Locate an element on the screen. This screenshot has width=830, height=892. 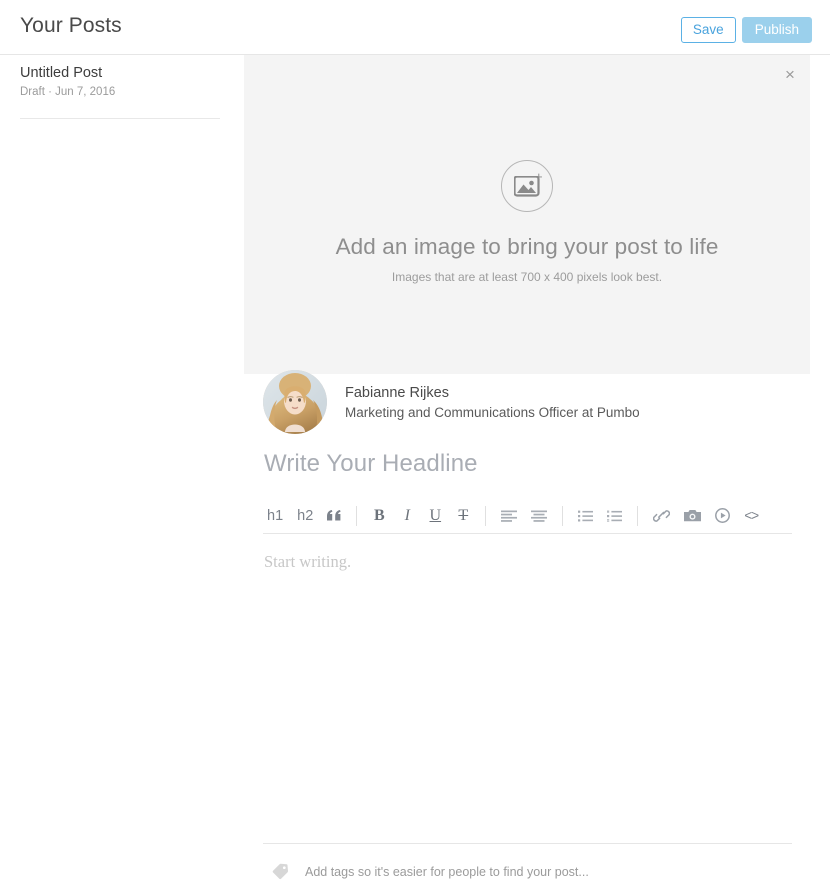
bulleted-list-icon is located at coordinates (586, 515).